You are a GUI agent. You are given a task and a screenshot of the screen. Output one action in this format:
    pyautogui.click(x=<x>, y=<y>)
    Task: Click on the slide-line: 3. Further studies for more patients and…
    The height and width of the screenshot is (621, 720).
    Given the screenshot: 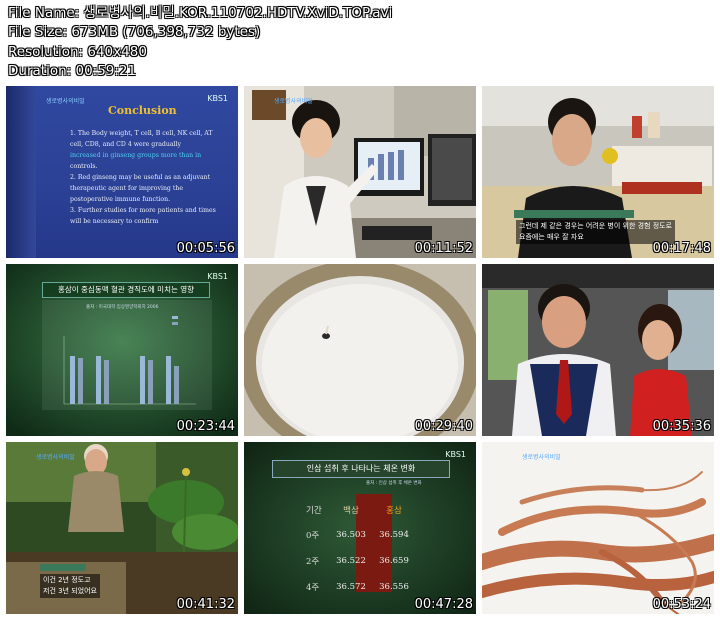 What is the action you would take?
    pyautogui.click(x=143, y=210)
    